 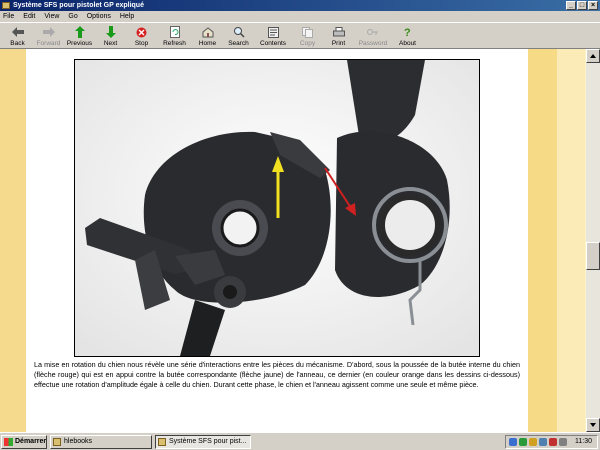 What do you see at coordinates (17, 43) in the screenshot?
I see `back-label: Back` at bounding box center [17, 43].